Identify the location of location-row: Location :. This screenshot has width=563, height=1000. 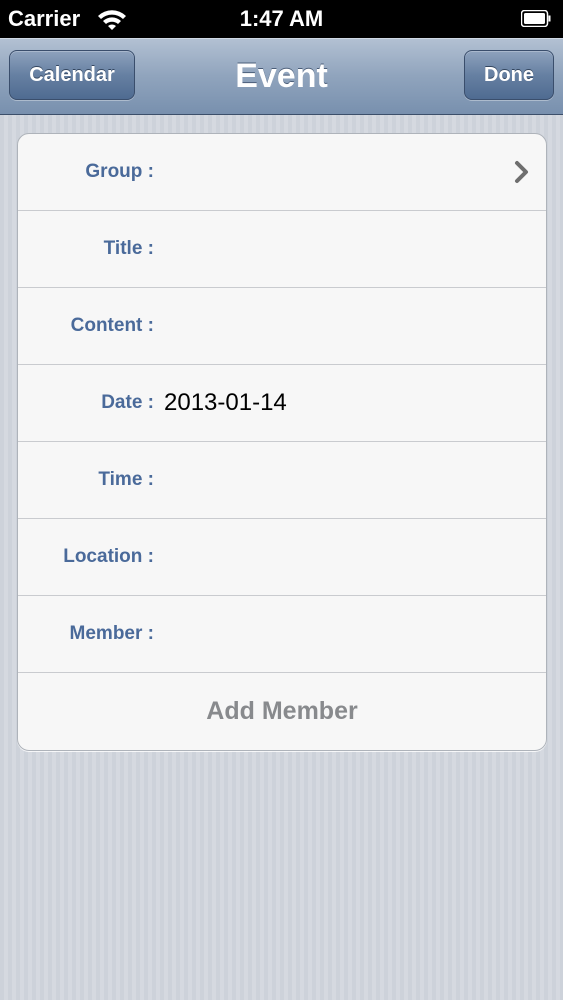
(282, 557).